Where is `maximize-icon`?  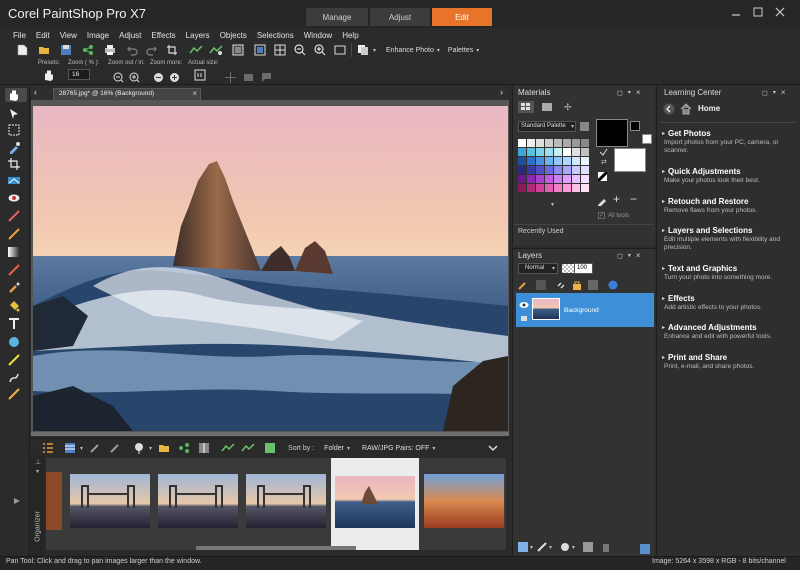 maximize-icon is located at coordinates (758, 12).